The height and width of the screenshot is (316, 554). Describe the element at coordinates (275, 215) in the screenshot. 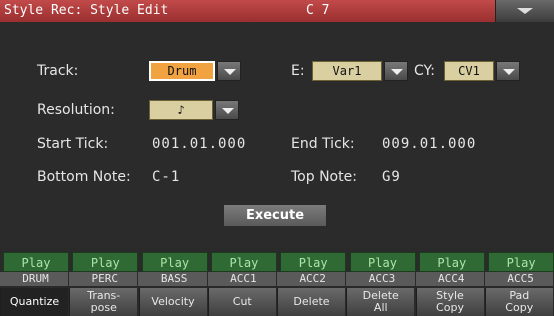

I see `execute-button: Execute` at that location.